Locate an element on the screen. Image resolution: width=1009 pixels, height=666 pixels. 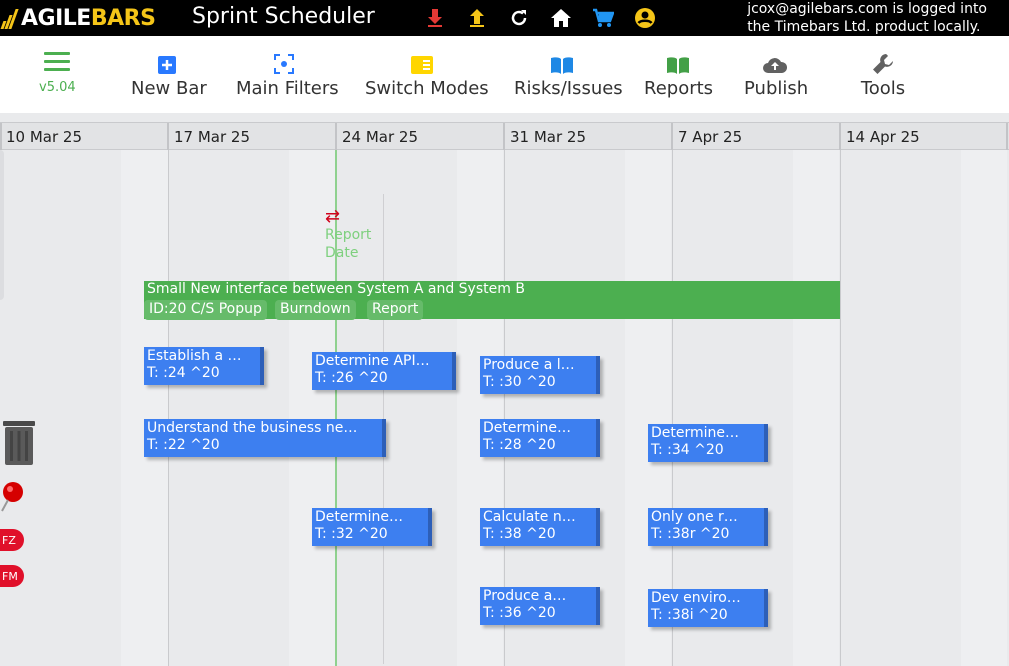
report-date-label-2: Date is located at coordinates (342, 253).